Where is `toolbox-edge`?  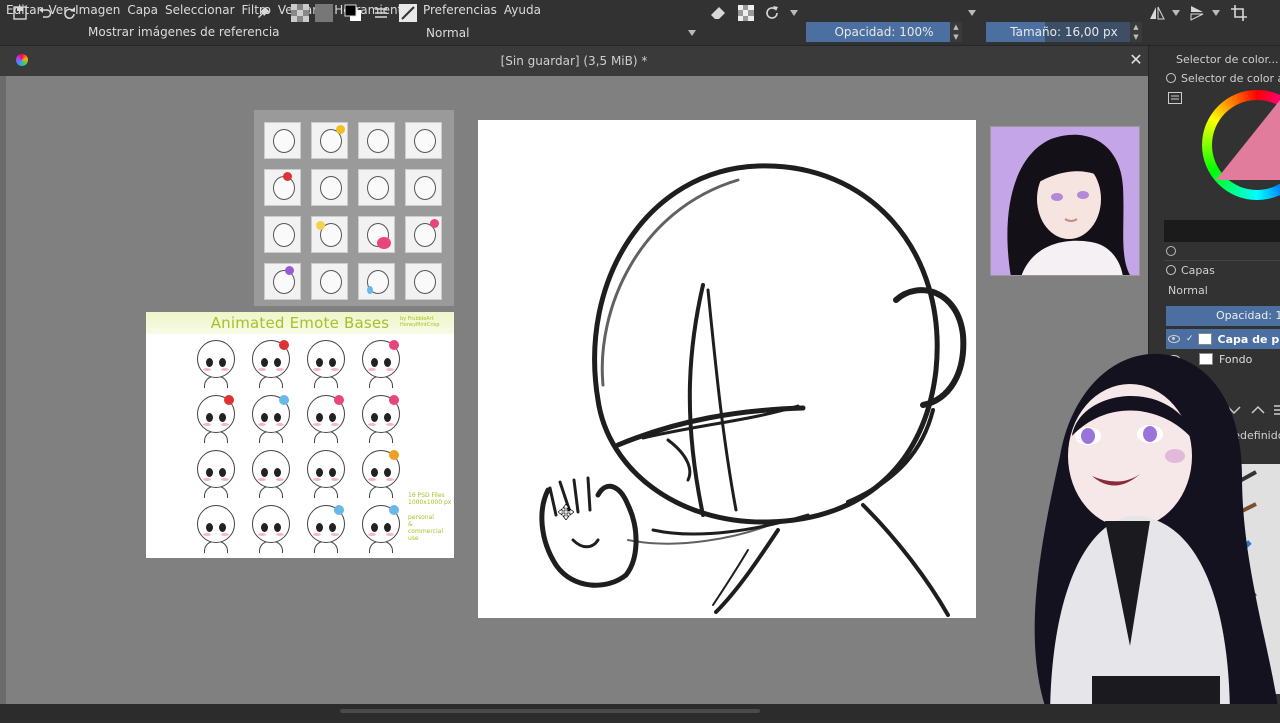
toolbox-edge is located at coordinates (3, 390).